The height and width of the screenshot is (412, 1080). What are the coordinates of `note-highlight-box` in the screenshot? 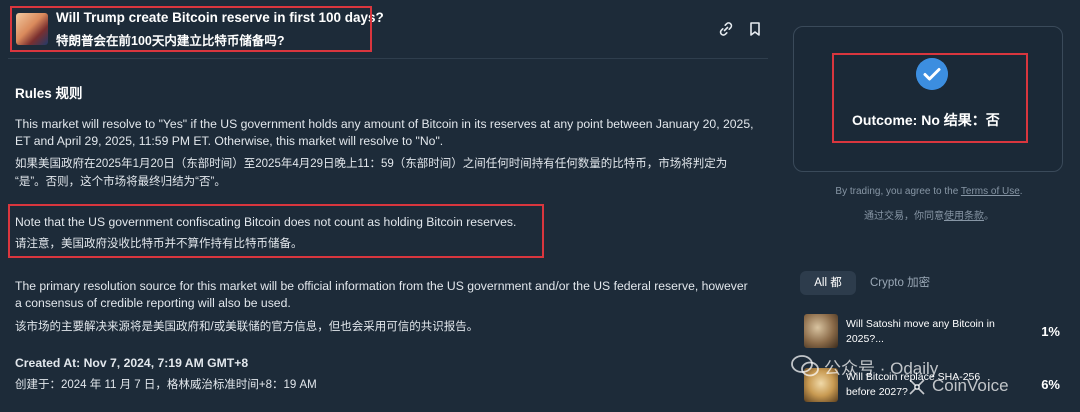 It's located at (276, 231).